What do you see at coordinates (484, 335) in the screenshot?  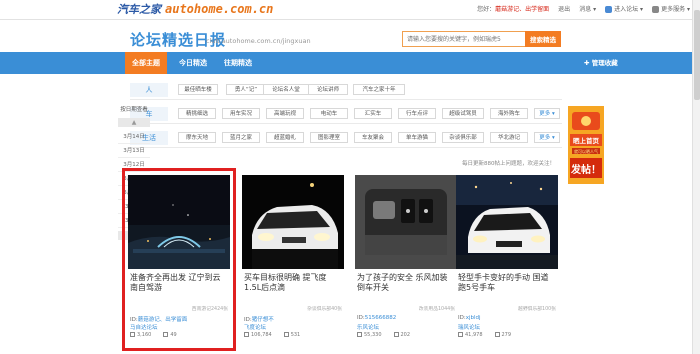 I see `post-stats: 41,978 279` at bounding box center [484, 335].